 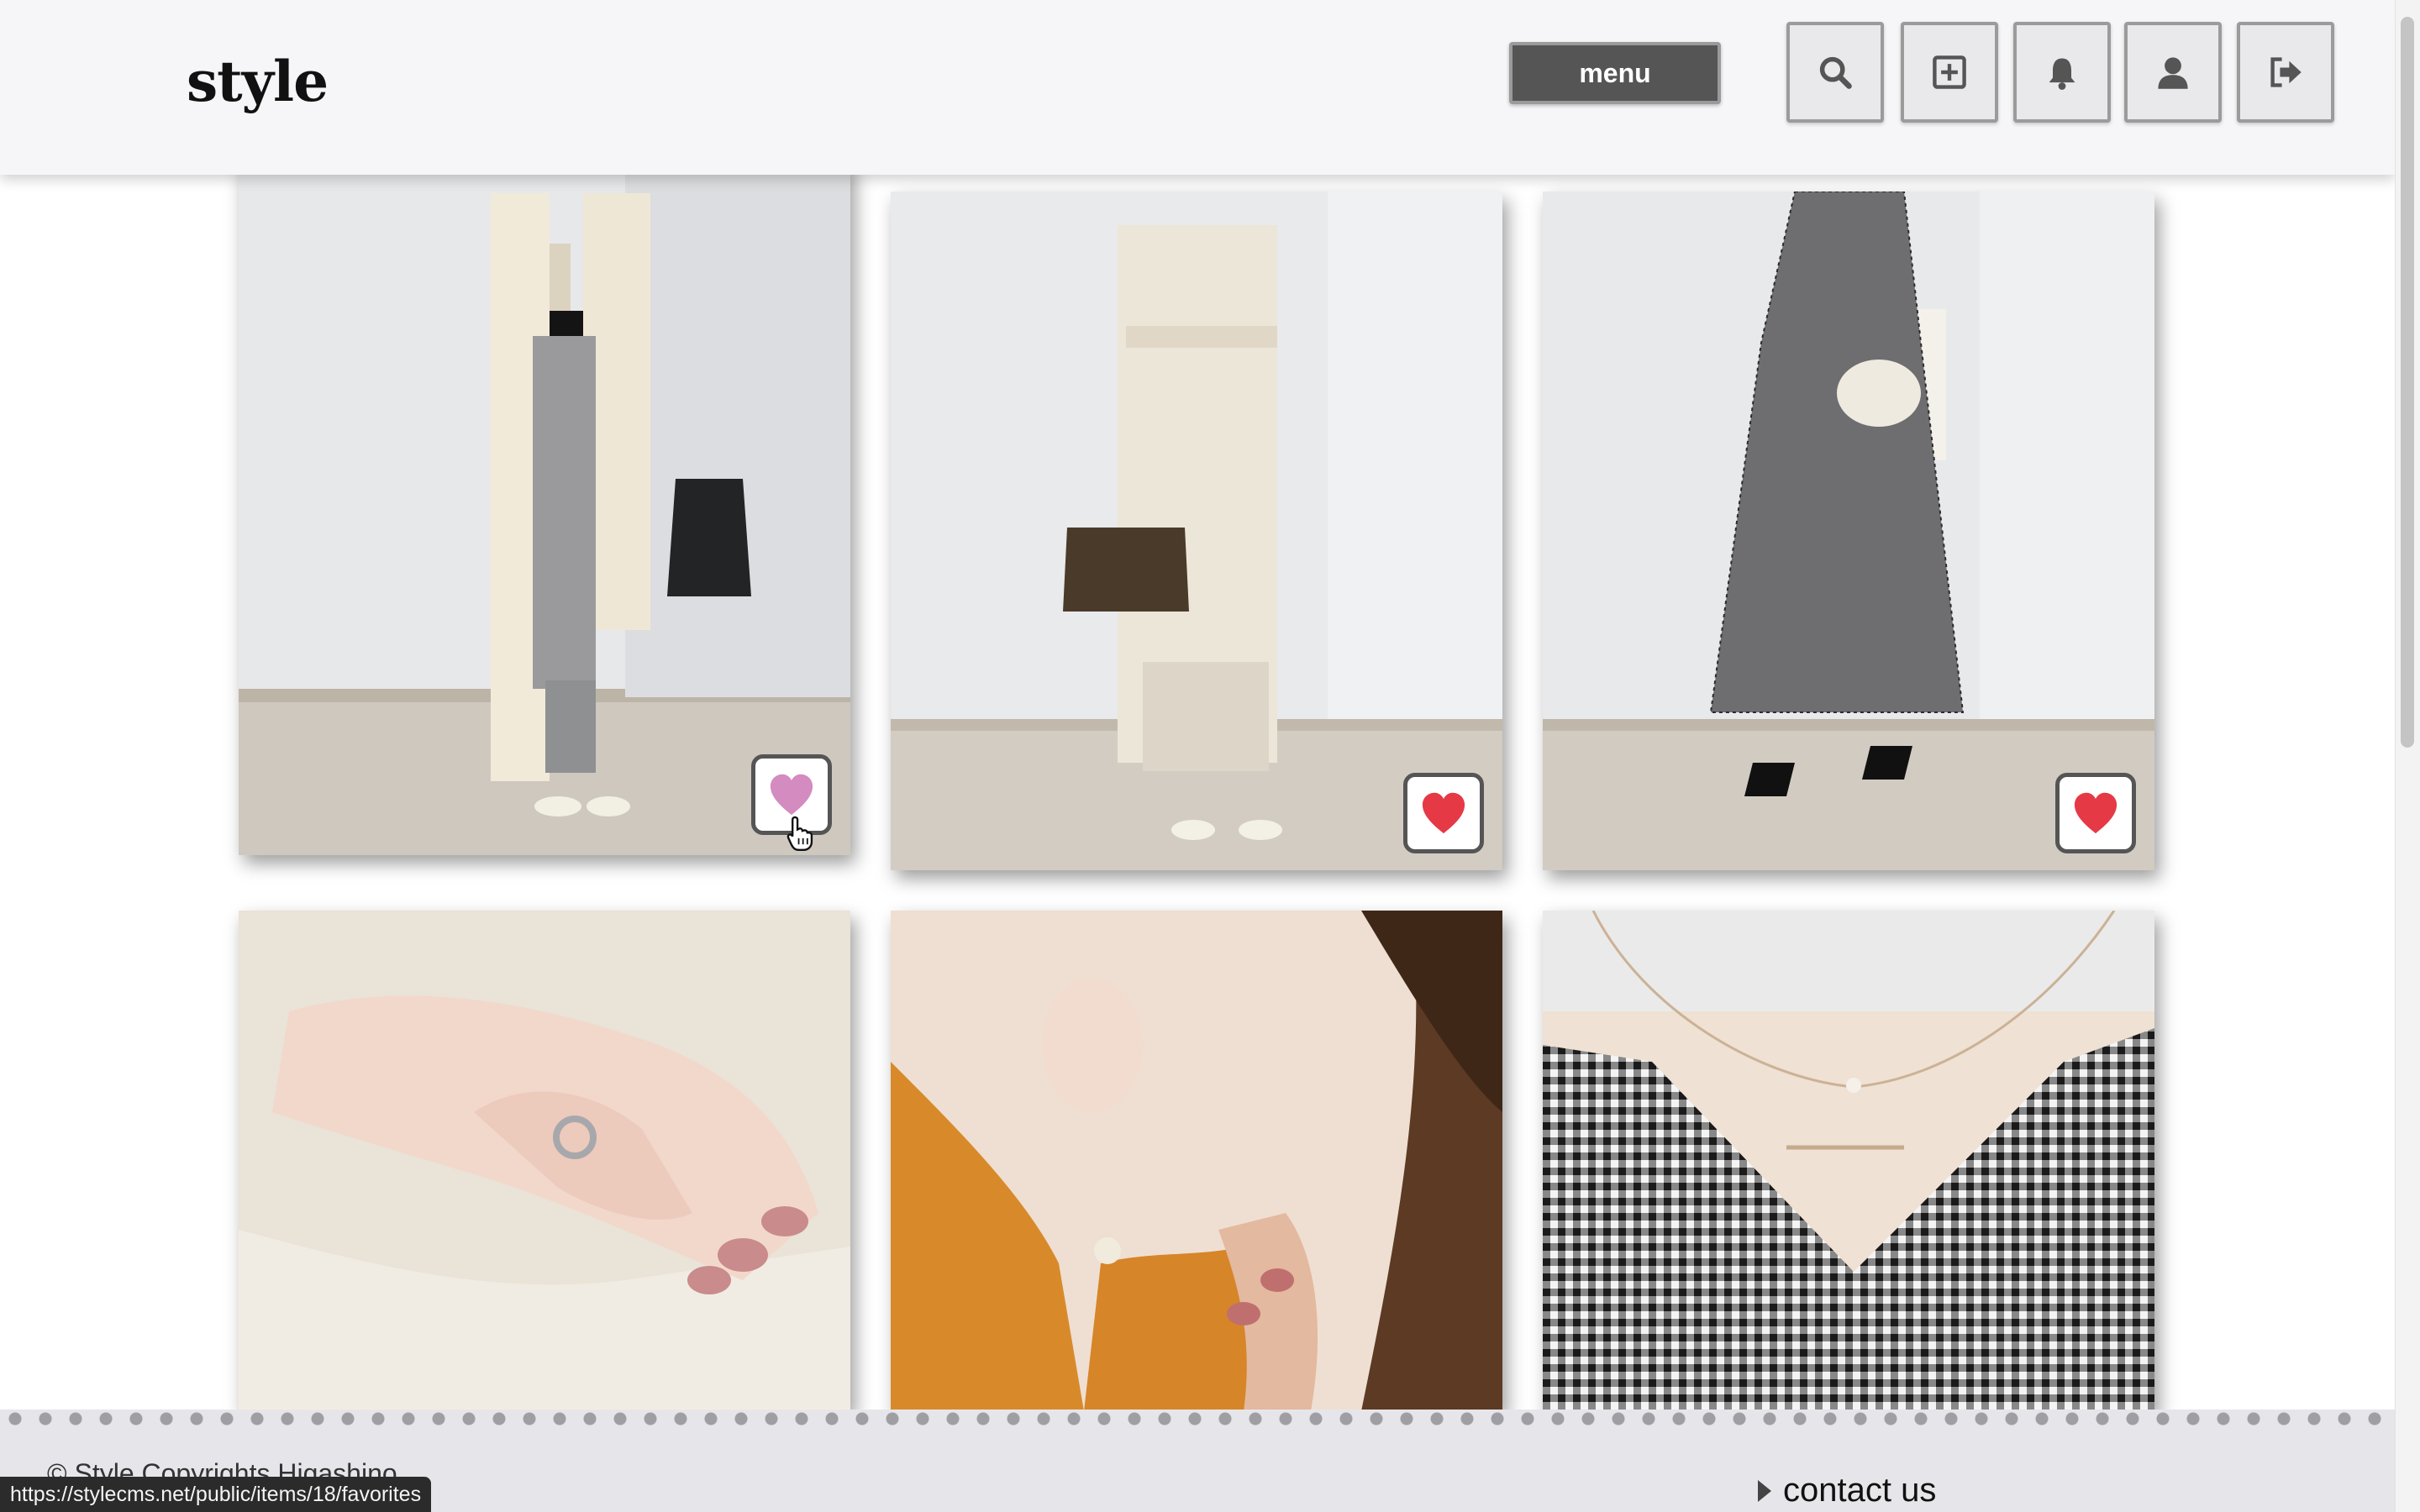 What do you see at coordinates (1860, 1490) in the screenshot?
I see `contact-label: contact us` at bounding box center [1860, 1490].